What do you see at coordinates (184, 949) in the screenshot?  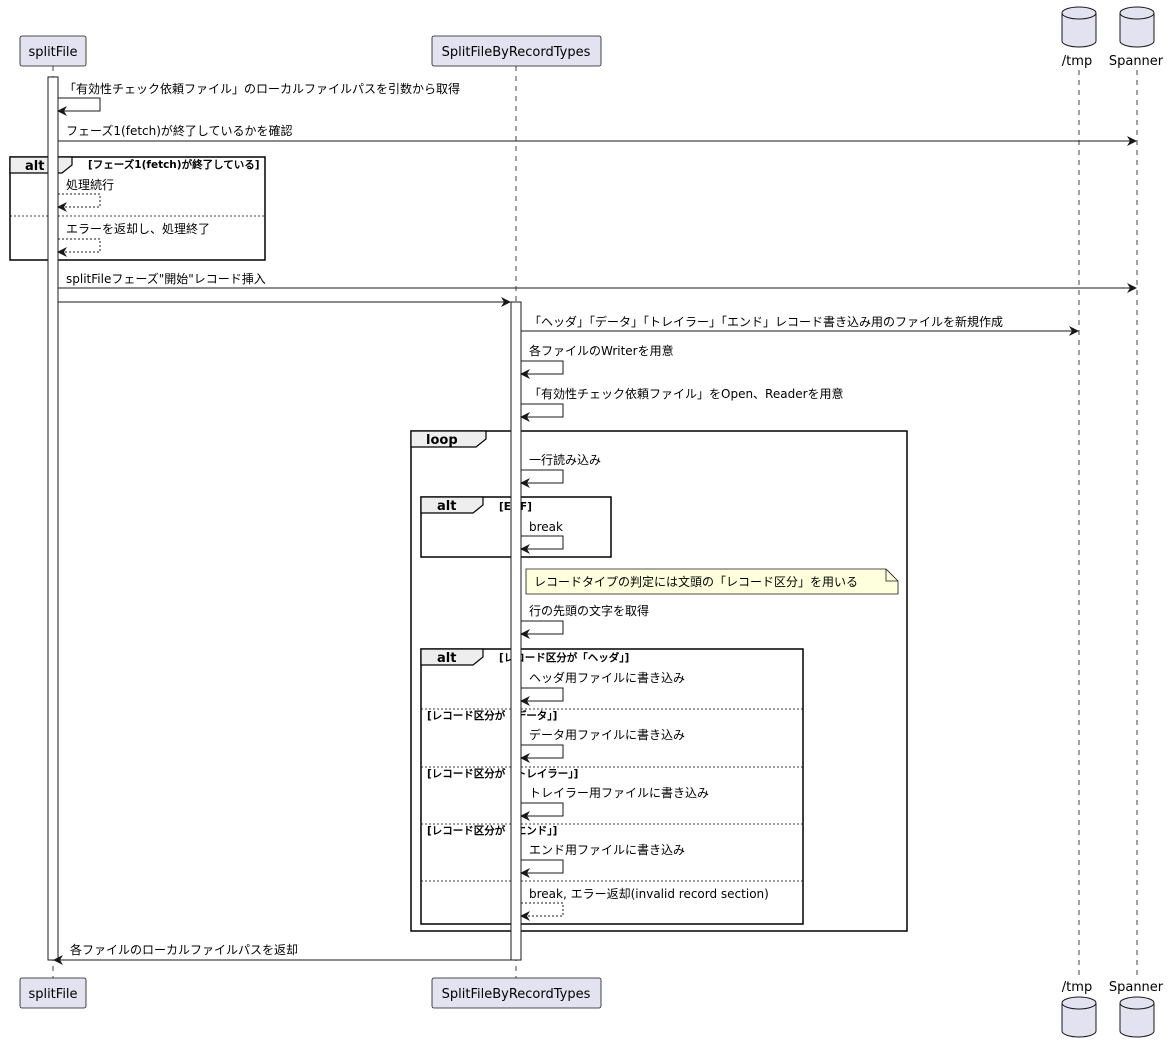 I see `message-label: 各ファイルのローカルファイルパスを返却` at bounding box center [184, 949].